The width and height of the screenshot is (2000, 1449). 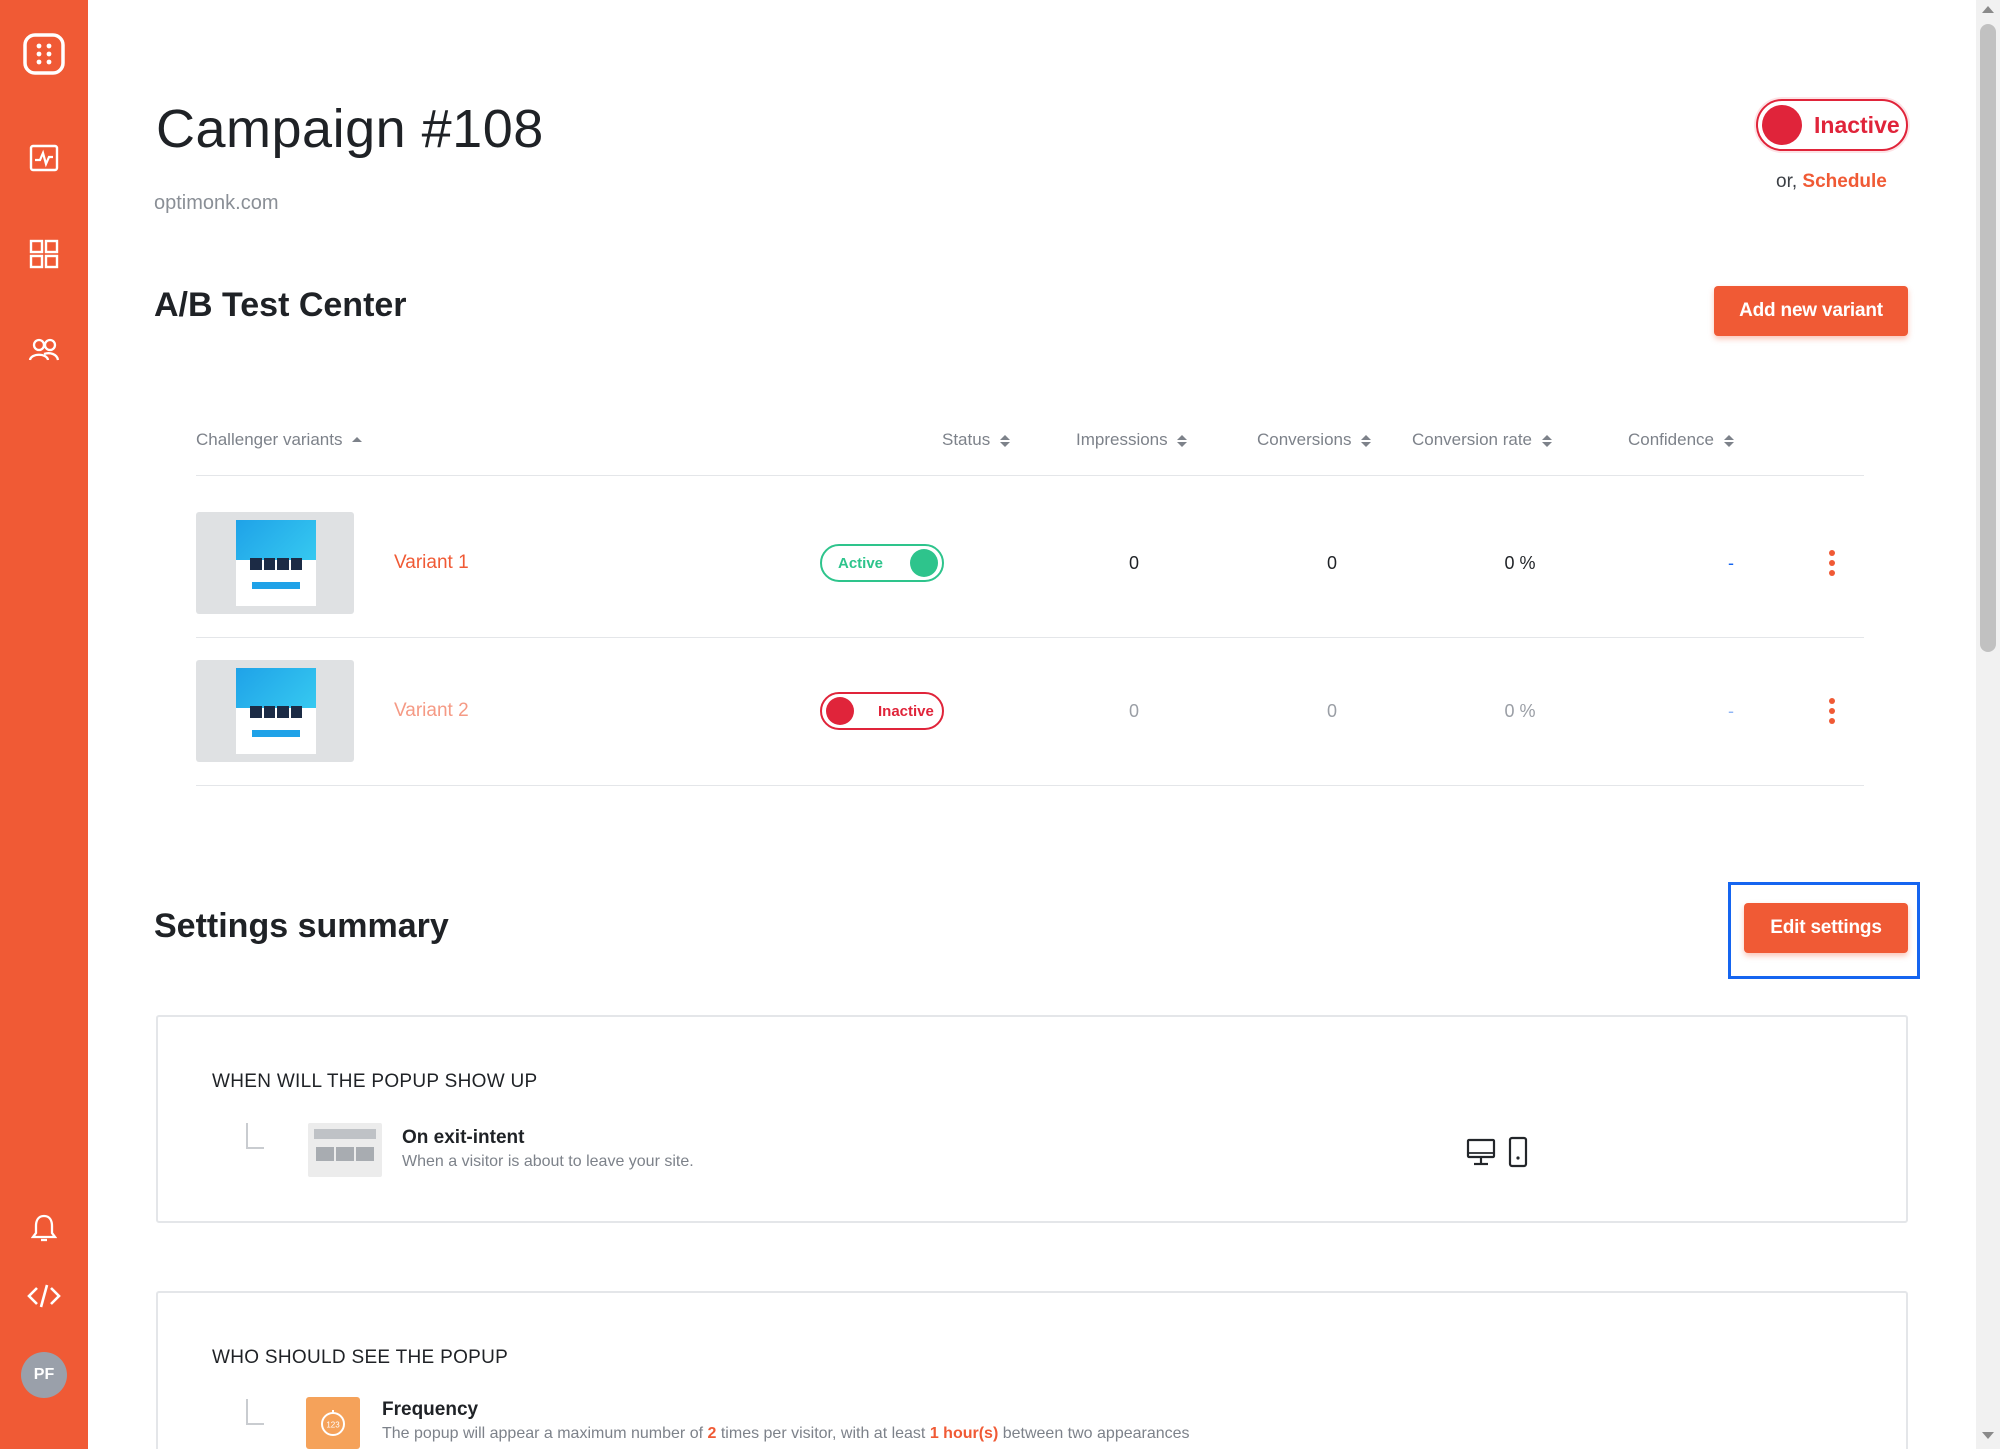 I want to click on variant-1-impressions: 0, so click(x=1134, y=563).